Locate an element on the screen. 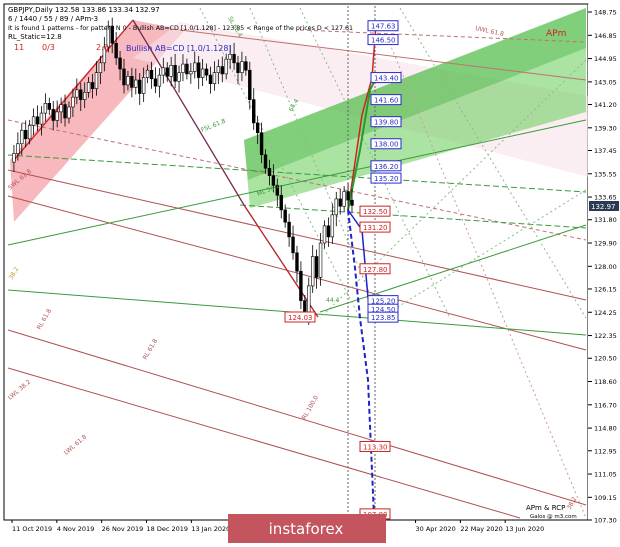 The height and width of the screenshot is (547, 620). level-label-red: 127.80 is located at coordinates (375, 269).